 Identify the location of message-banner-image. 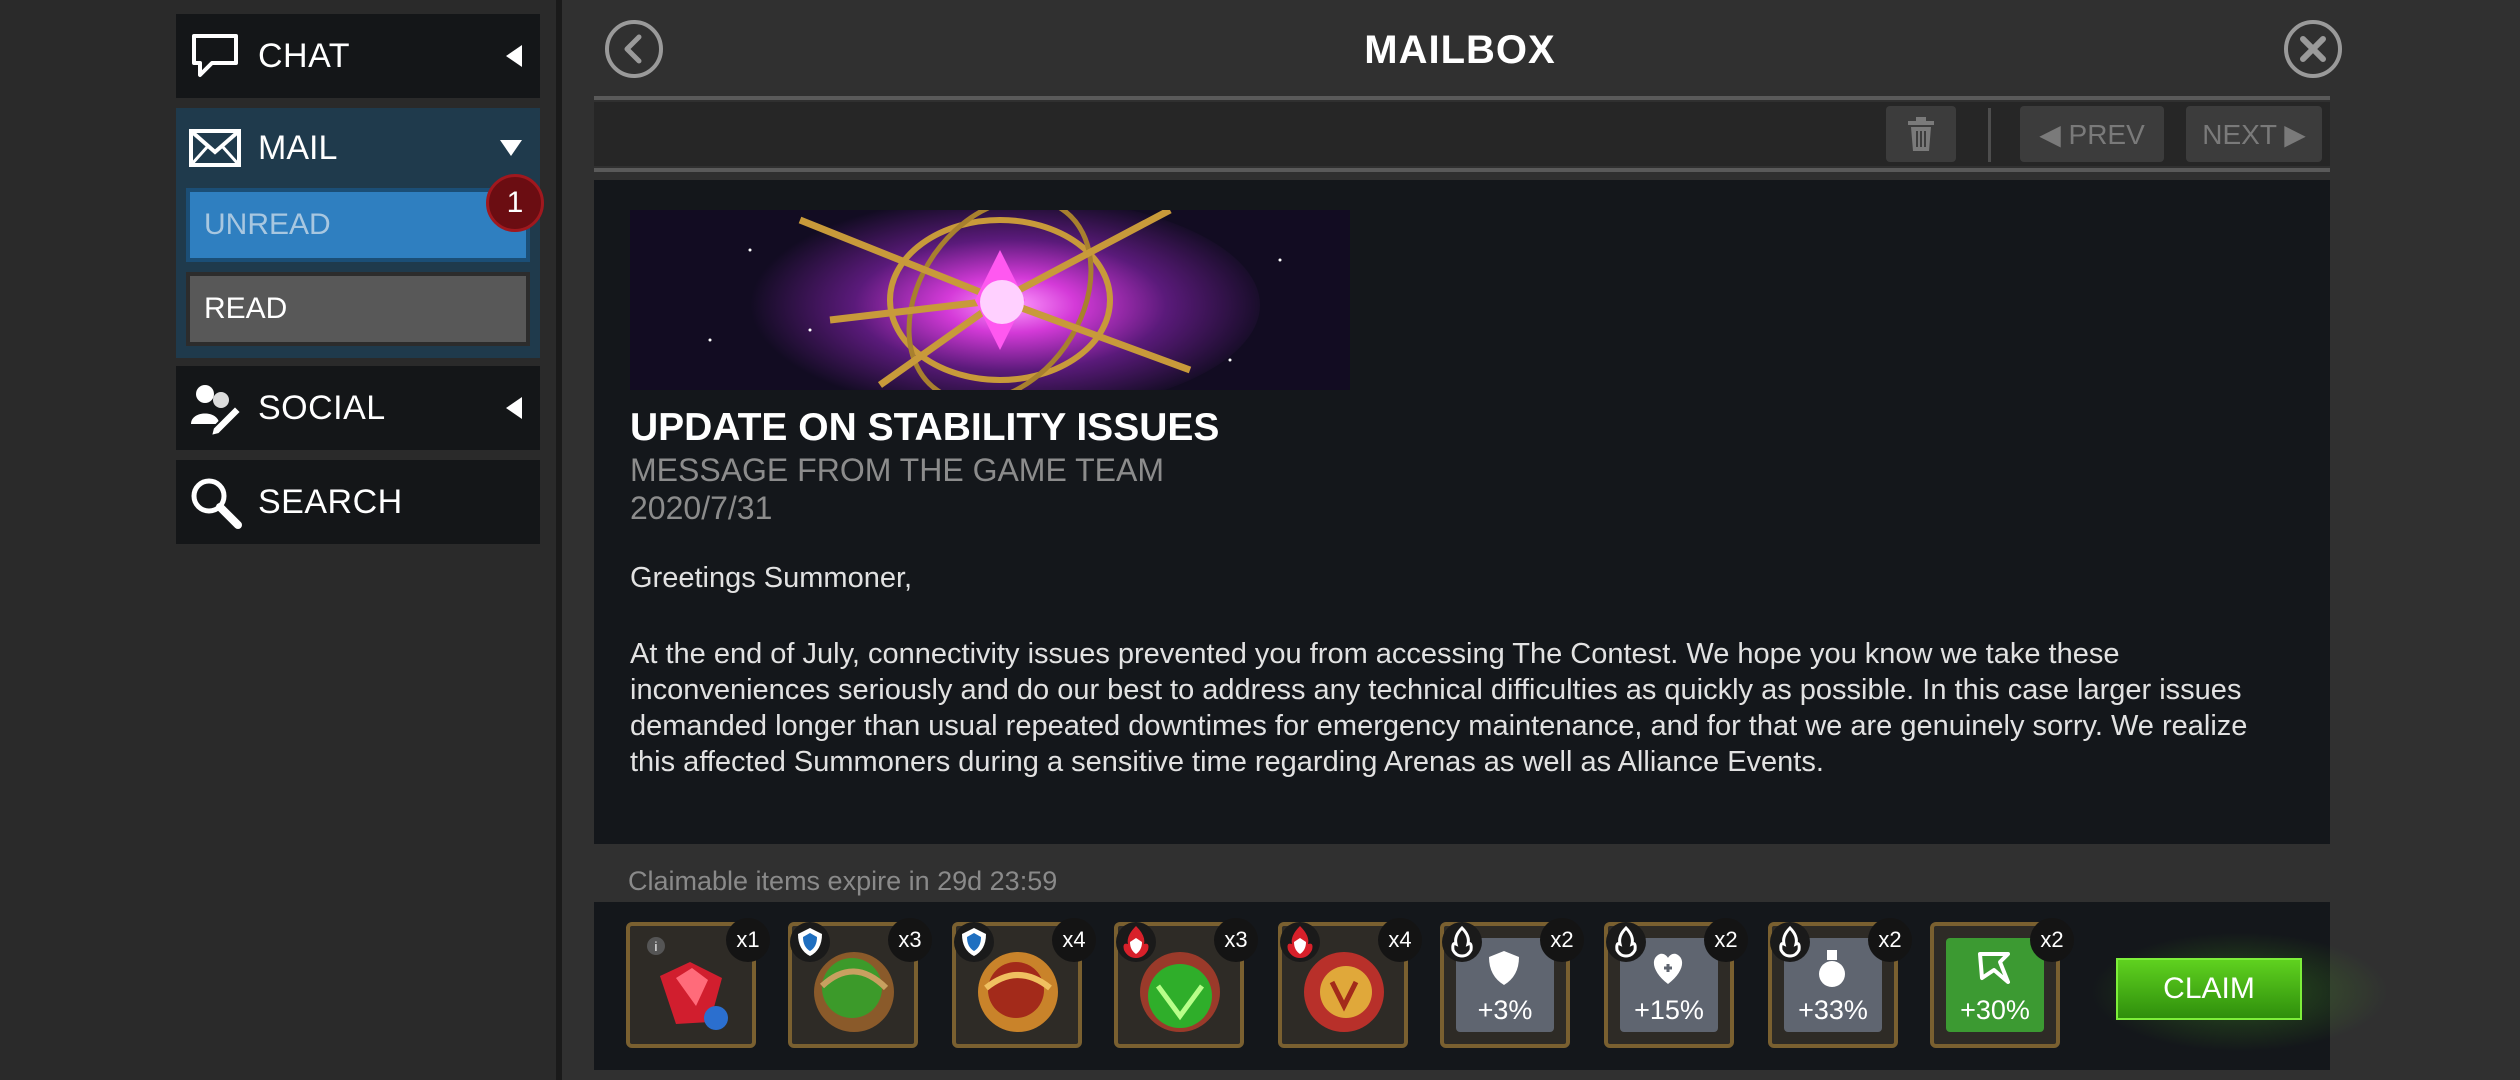
(990, 300).